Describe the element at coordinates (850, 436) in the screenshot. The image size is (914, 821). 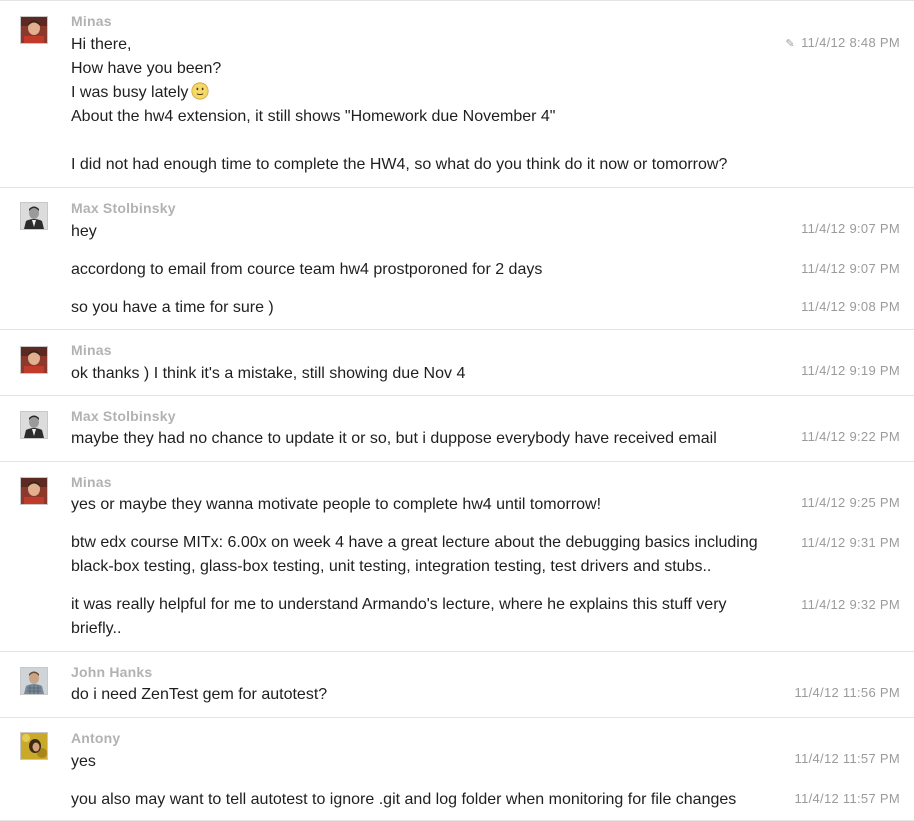
I see `message-timestamp: 11/4/12 9:22 PM` at that location.